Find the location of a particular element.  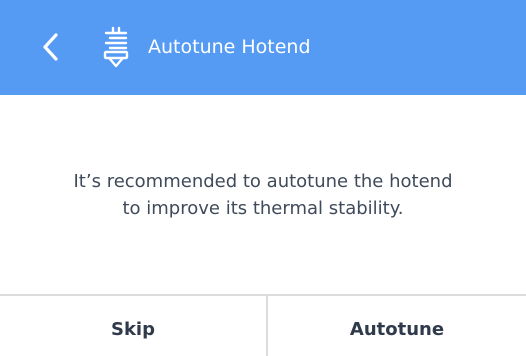

message-line-2: to improve its thermal stability. is located at coordinates (263, 208).